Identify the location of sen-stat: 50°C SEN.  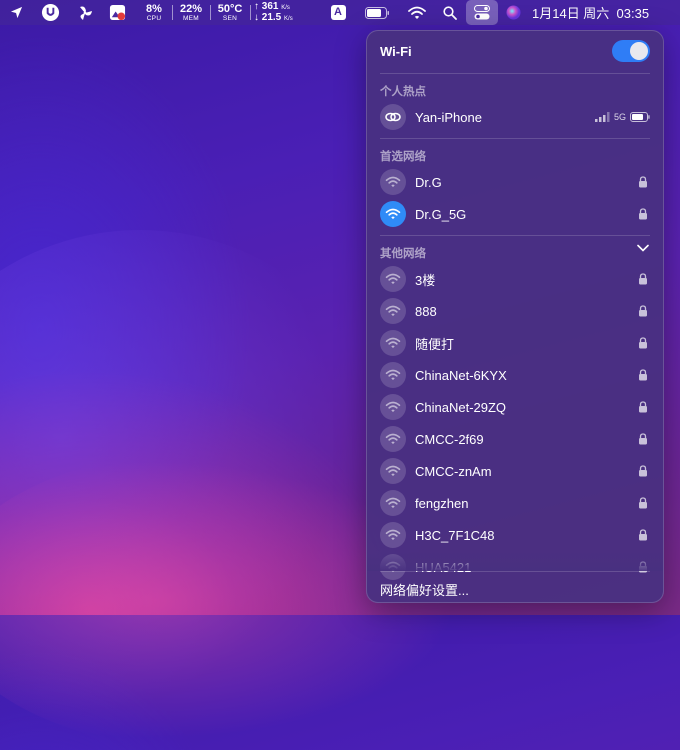
(230, 12).